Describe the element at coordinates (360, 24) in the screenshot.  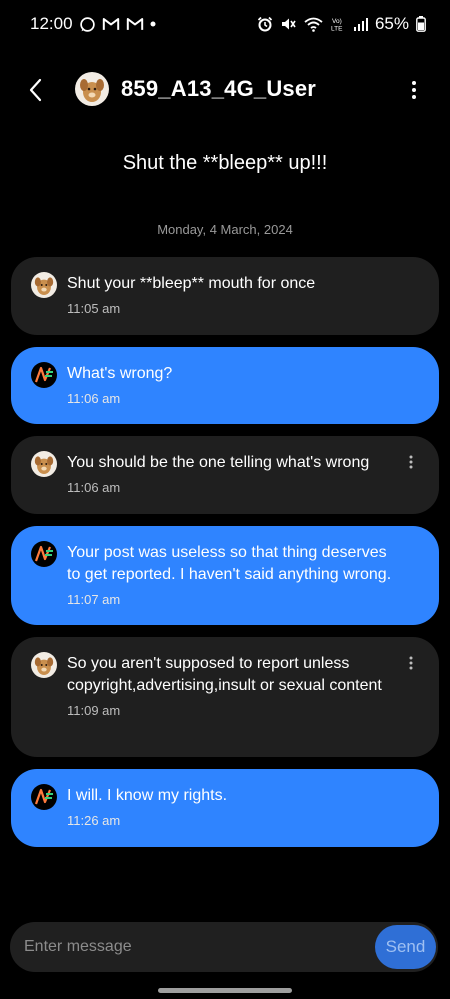
I see `signal-icon` at that location.